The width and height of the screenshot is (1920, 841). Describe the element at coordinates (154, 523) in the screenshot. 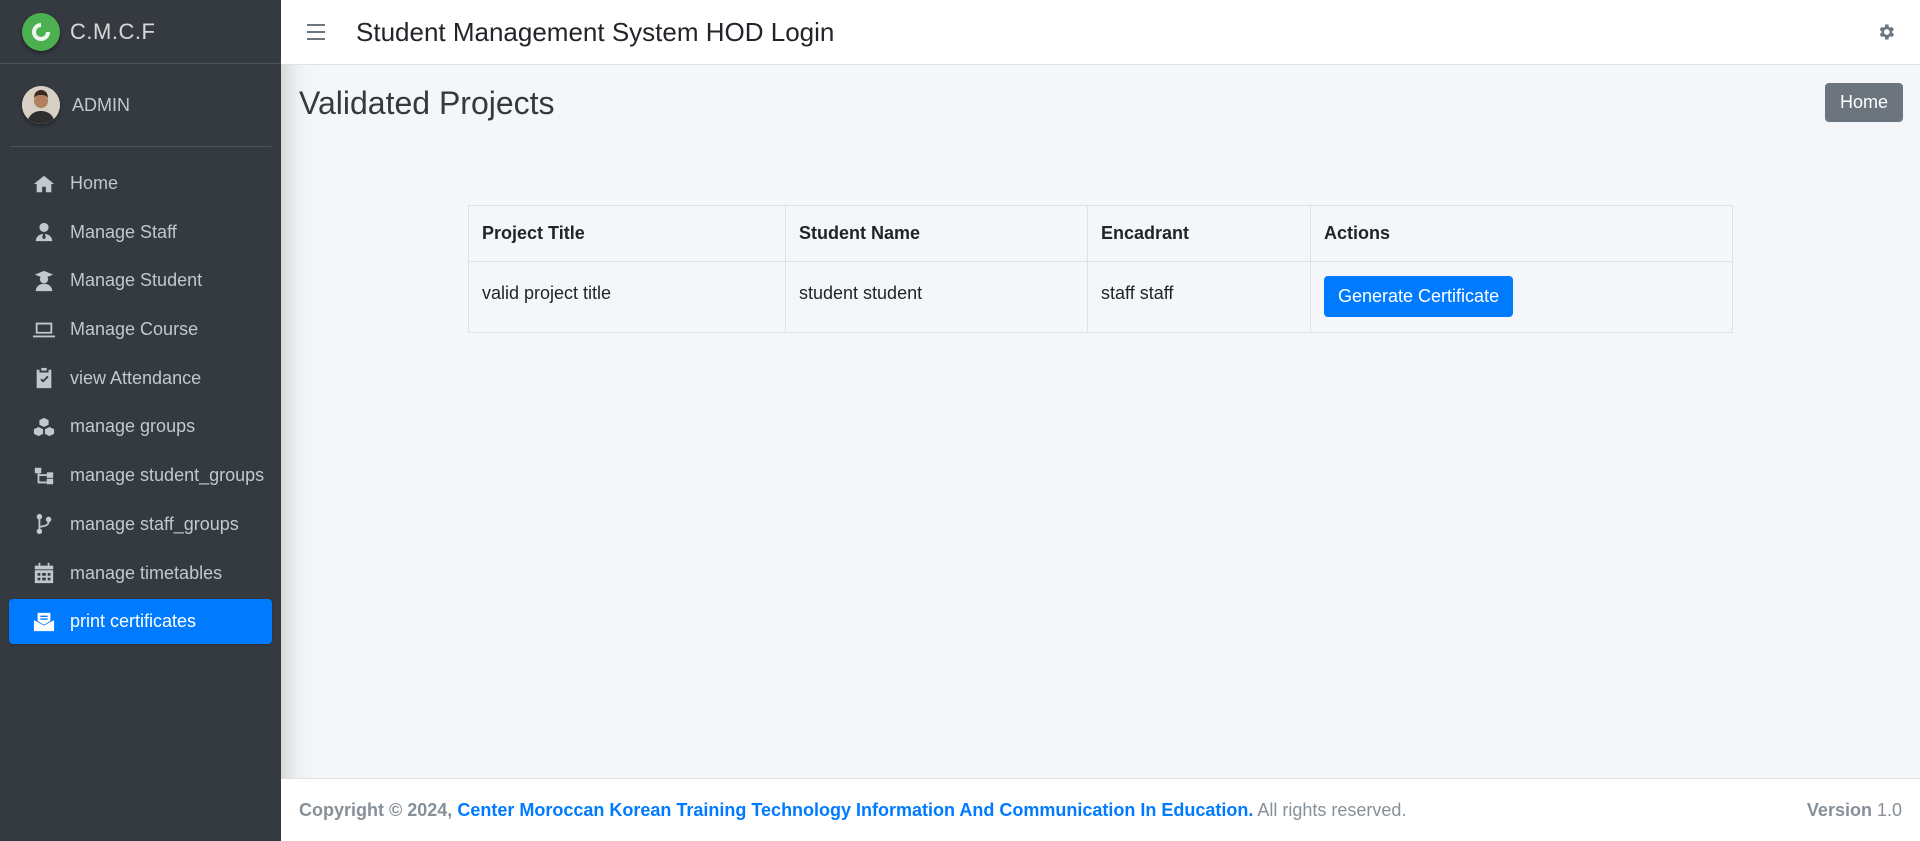

I see `sidebar-item-label: manage staff_groups` at that location.